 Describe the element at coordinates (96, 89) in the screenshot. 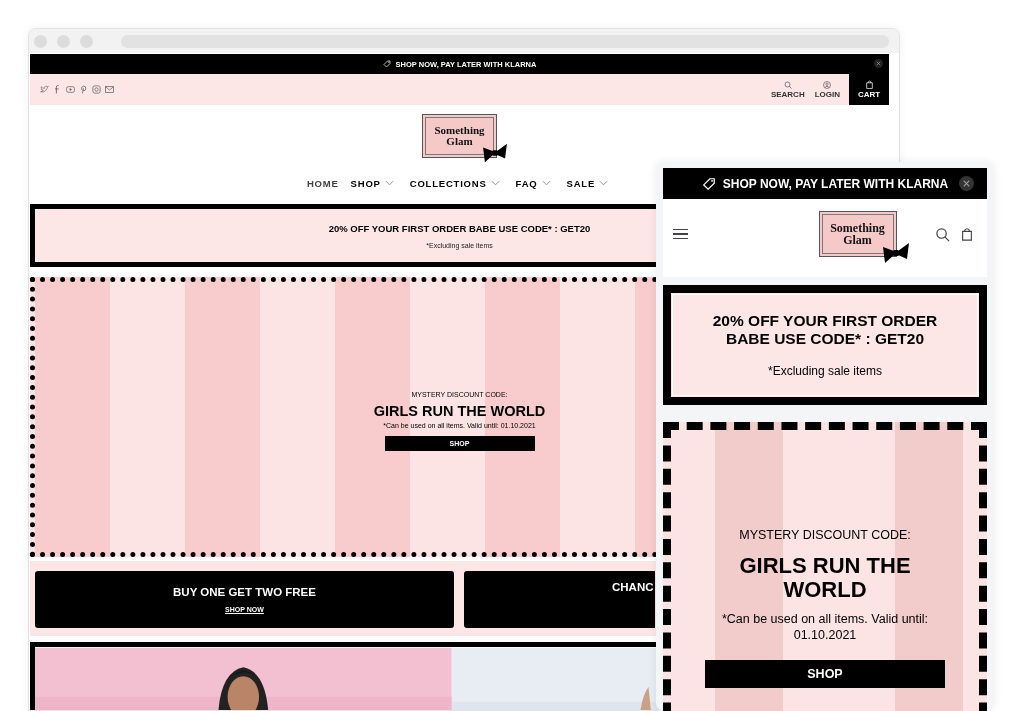

I see `camera-icon` at that location.